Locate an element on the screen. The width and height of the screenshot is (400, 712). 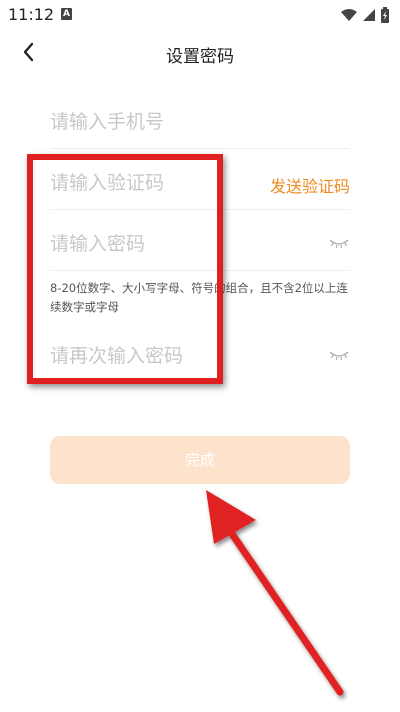
notification-icon: A is located at coordinates (66, 14).